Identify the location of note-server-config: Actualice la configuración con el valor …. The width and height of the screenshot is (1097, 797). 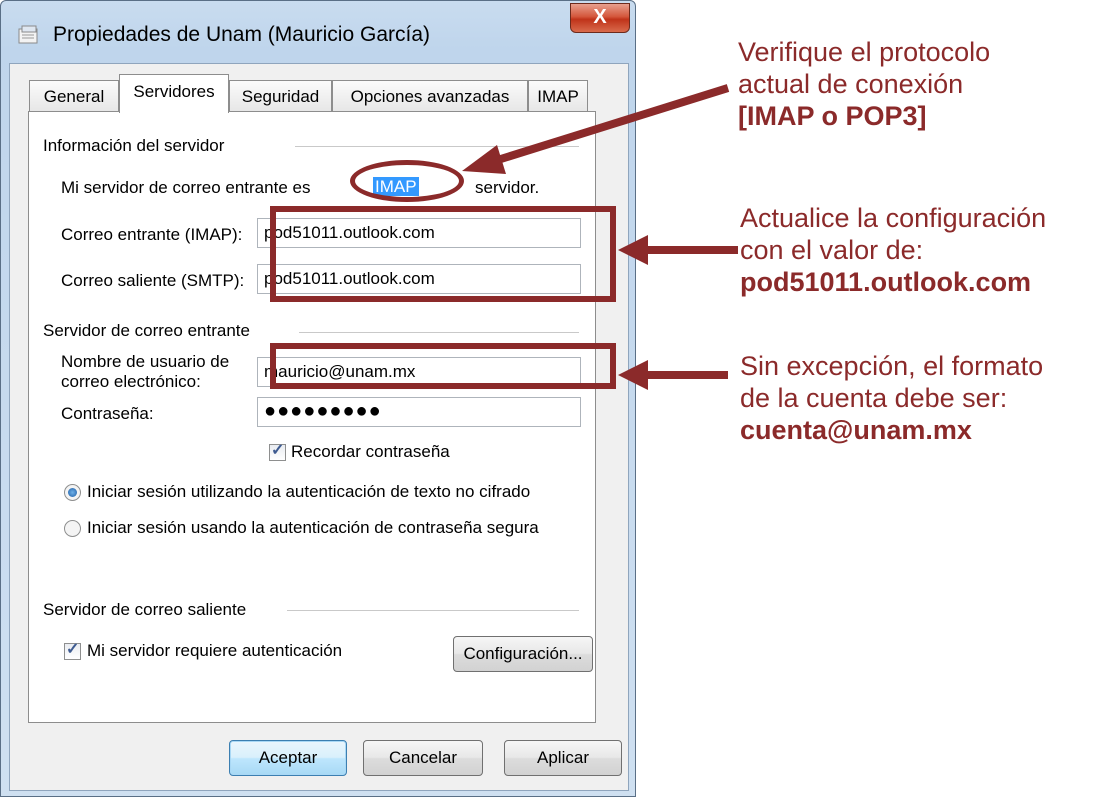
(893, 250).